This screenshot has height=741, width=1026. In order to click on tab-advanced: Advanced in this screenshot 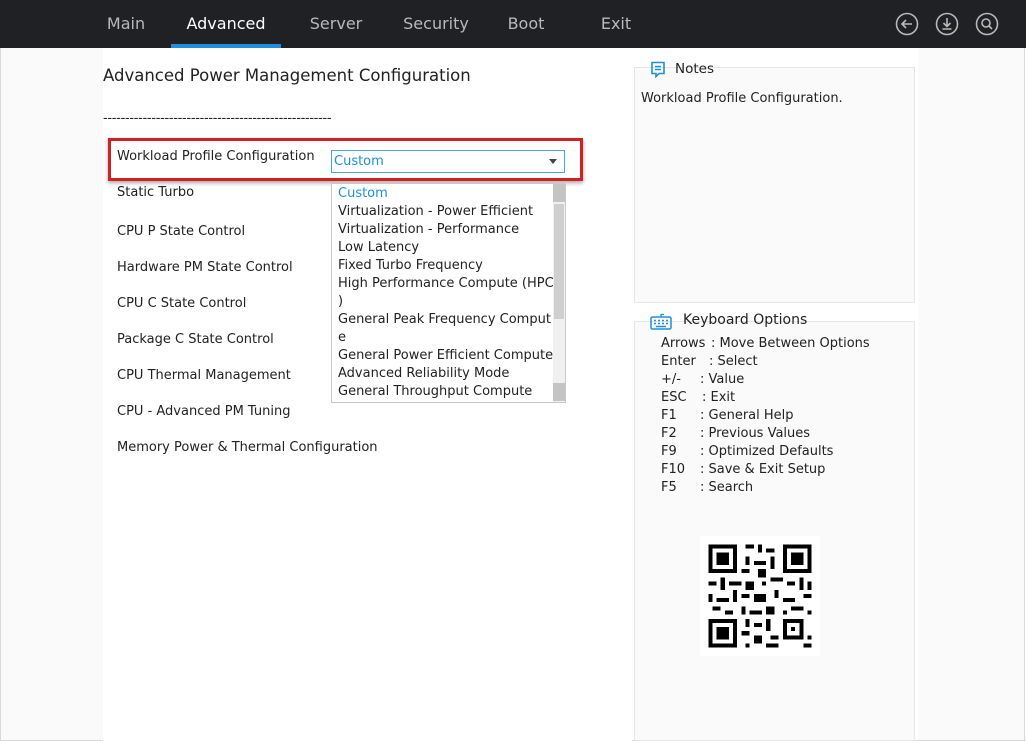, I will do `click(226, 24)`.